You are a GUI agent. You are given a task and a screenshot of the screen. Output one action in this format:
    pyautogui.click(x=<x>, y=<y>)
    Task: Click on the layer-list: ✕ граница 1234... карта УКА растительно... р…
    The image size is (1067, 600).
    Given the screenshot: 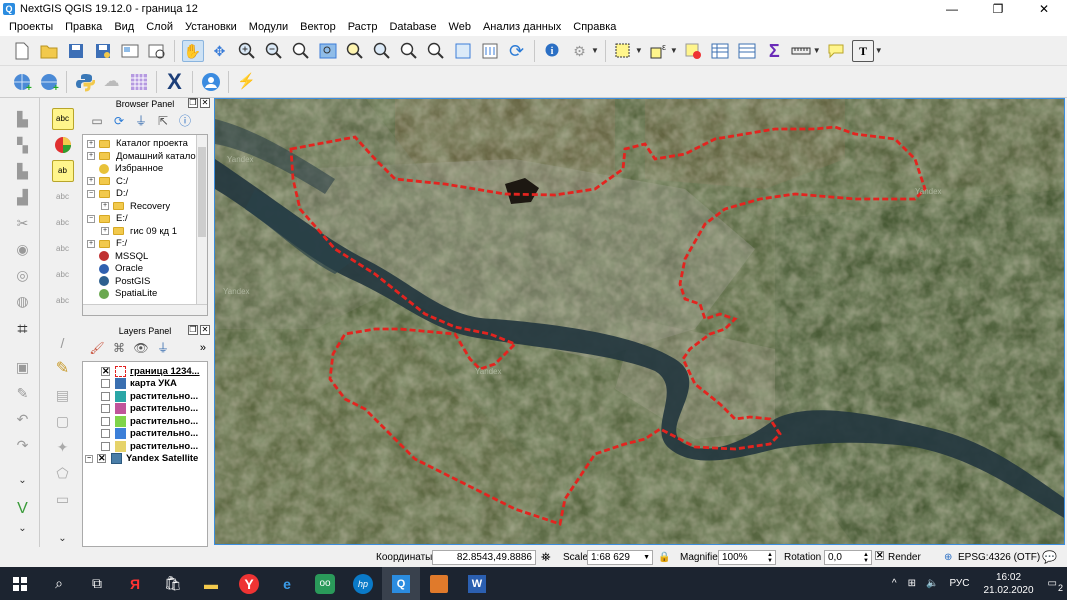 What is the action you would take?
    pyautogui.click(x=145, y=454)
    